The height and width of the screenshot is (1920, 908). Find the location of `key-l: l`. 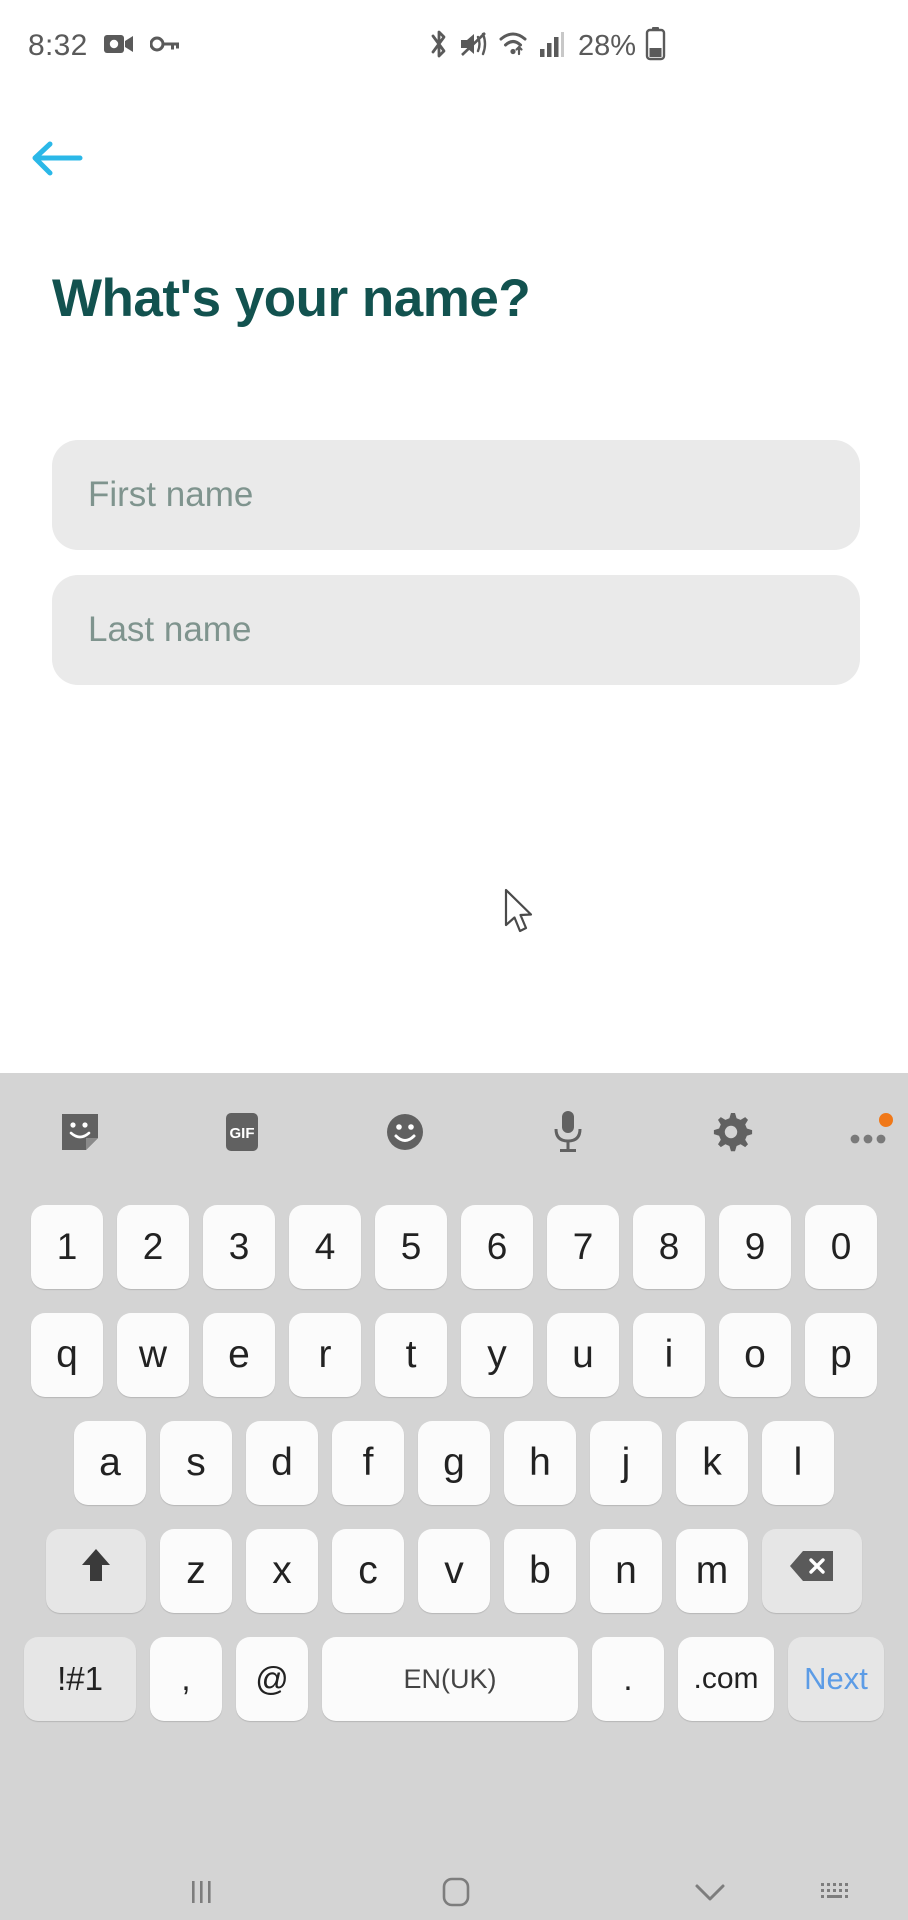

key-l: l is located at coordinates (798, 1463).